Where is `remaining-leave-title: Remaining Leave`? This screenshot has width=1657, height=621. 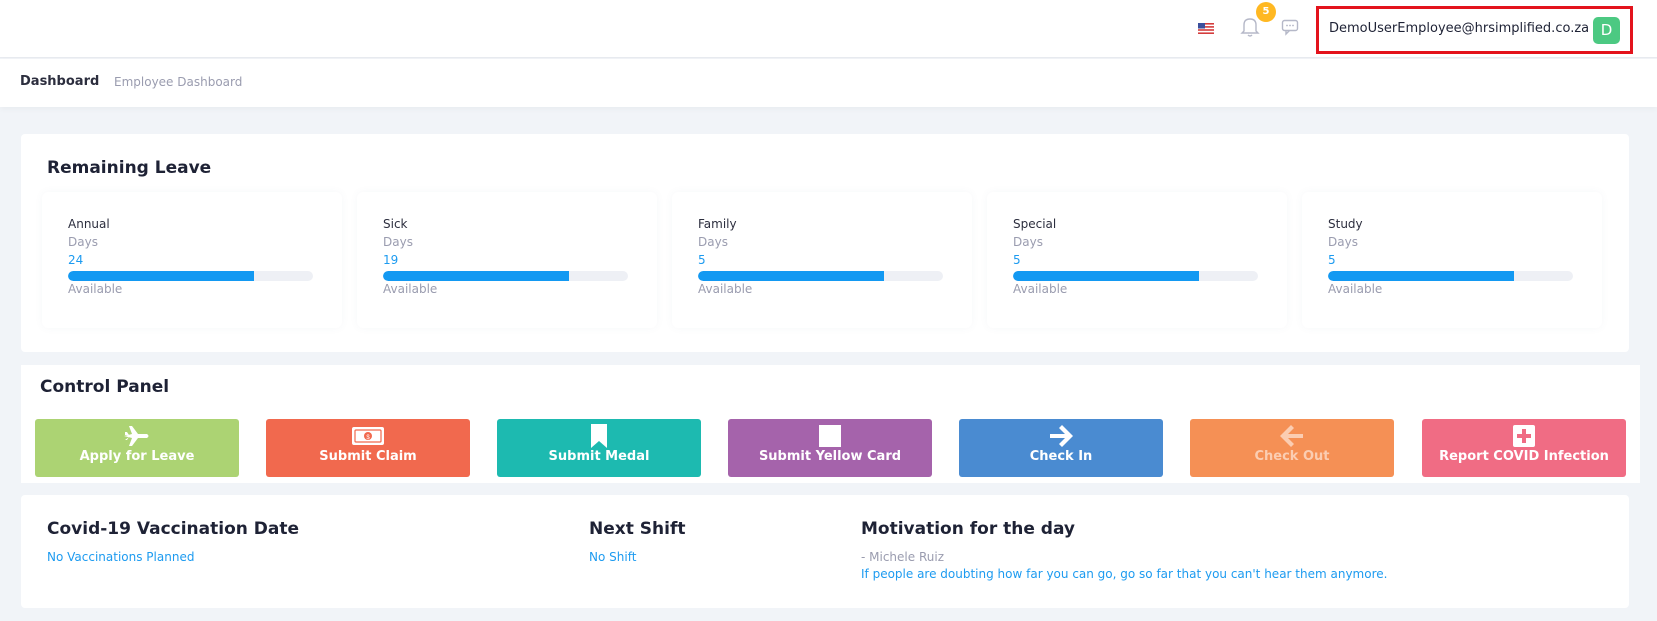
remaining-leave-title: Remaining Leave is located at coordinates (129, 168).